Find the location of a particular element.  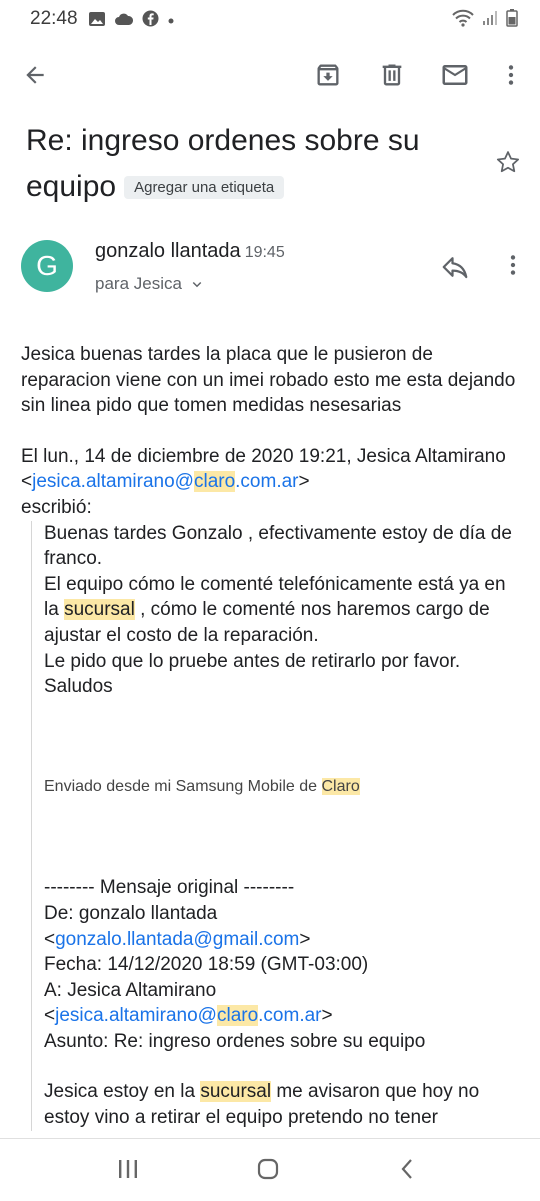

home-button is located at coordinates (268, 1171).